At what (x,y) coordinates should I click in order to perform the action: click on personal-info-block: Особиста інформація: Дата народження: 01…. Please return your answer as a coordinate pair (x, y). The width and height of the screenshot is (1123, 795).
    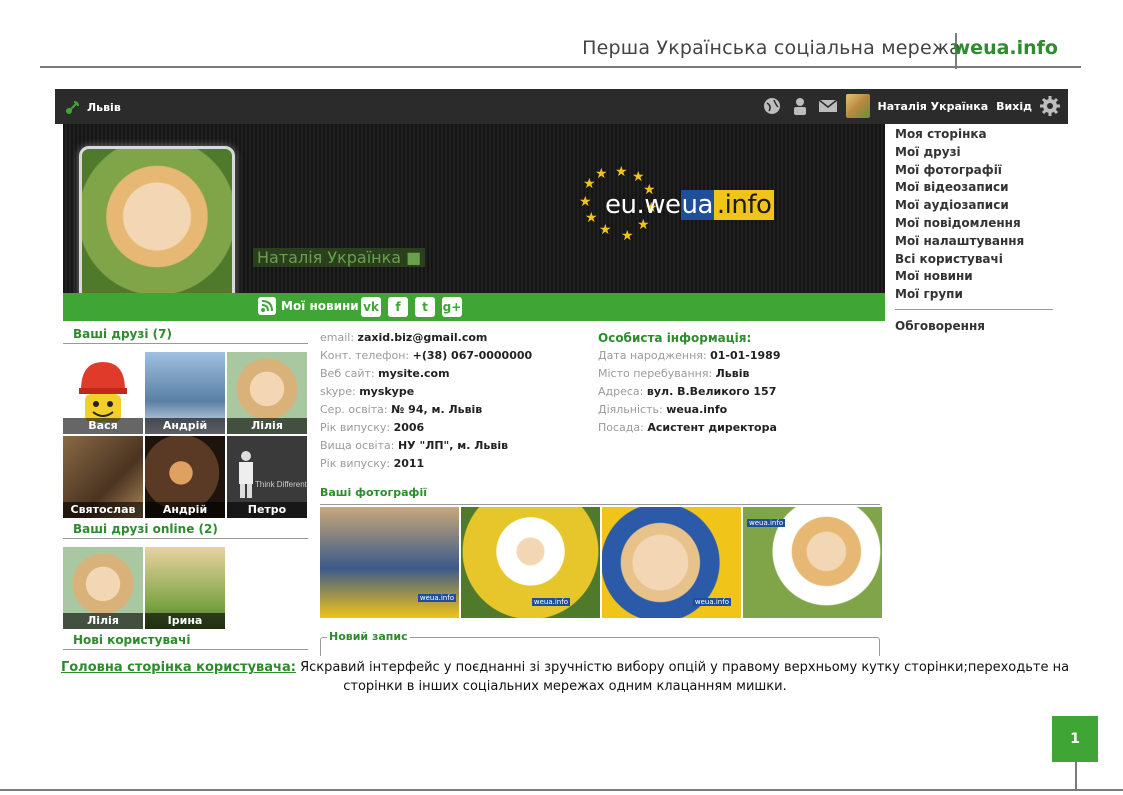
    Looking at the image, I should click on (738, 383).